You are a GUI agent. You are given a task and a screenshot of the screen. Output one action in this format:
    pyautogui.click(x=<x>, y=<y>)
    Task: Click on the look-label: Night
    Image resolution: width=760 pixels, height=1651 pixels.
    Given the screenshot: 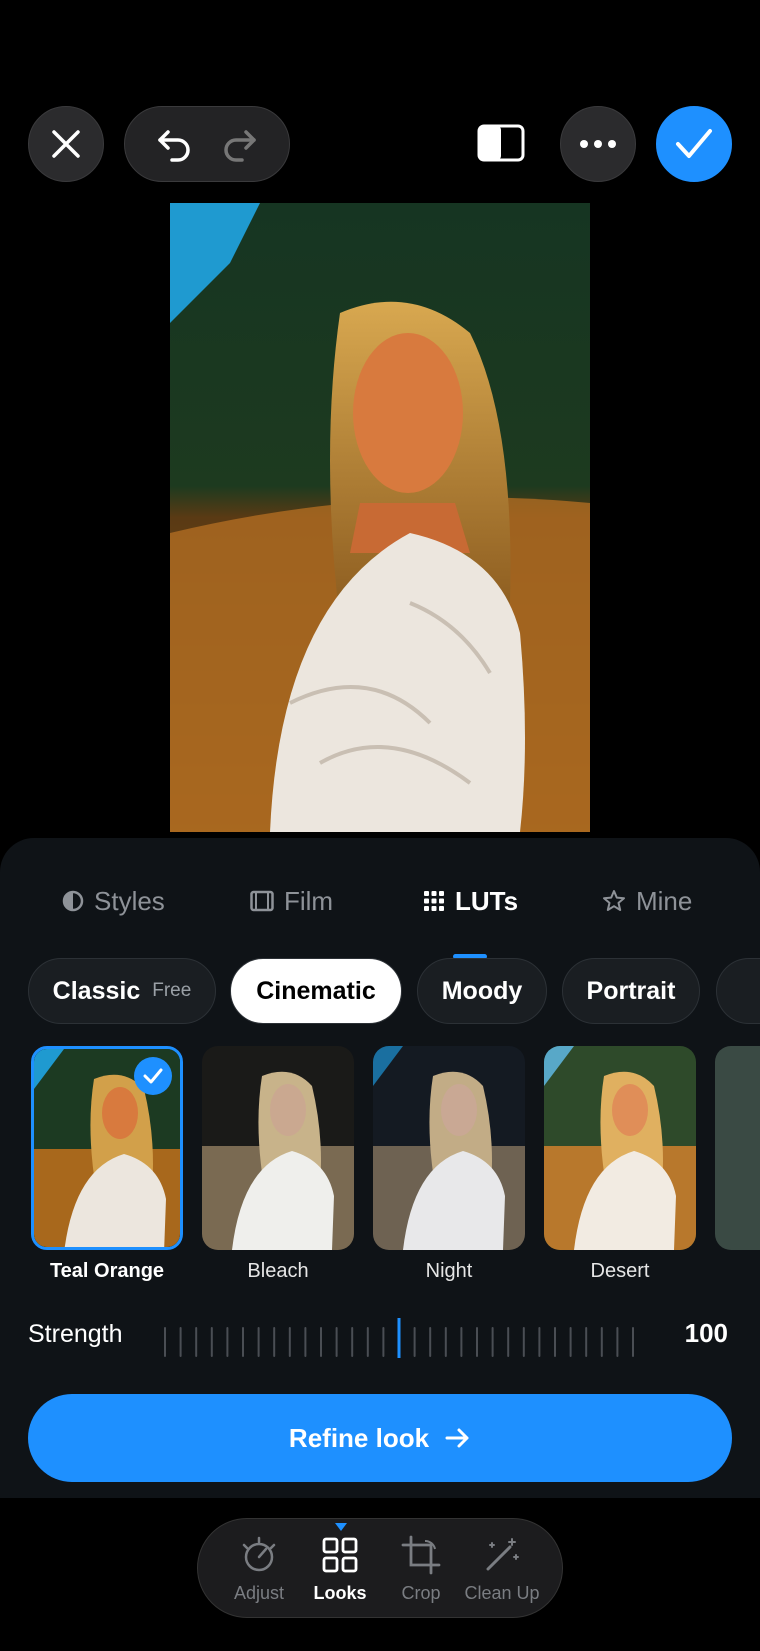 What is the action you would take?
    pyautogui.click(x=449, y=1271)
    